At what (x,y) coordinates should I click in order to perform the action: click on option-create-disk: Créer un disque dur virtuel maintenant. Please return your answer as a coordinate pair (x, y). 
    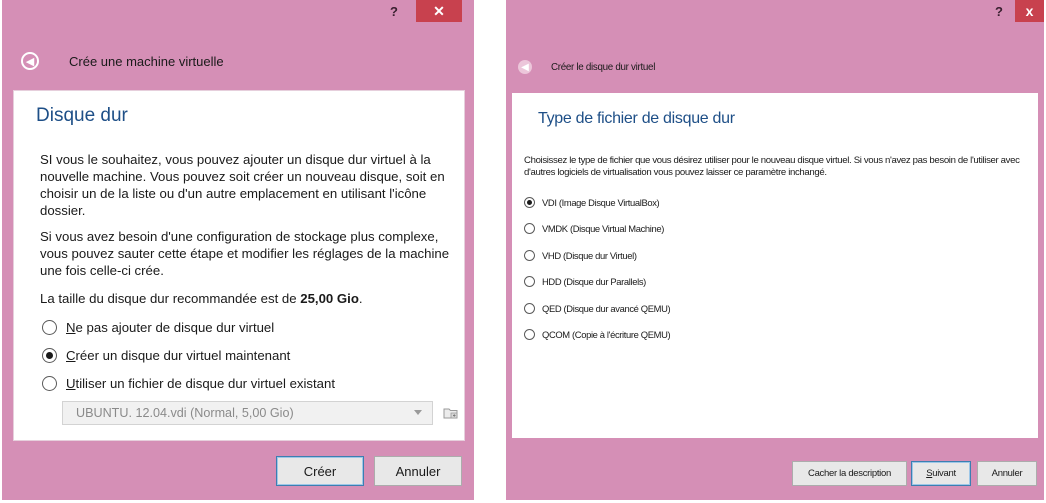
    Looking at the image, I should click on (166, 355).